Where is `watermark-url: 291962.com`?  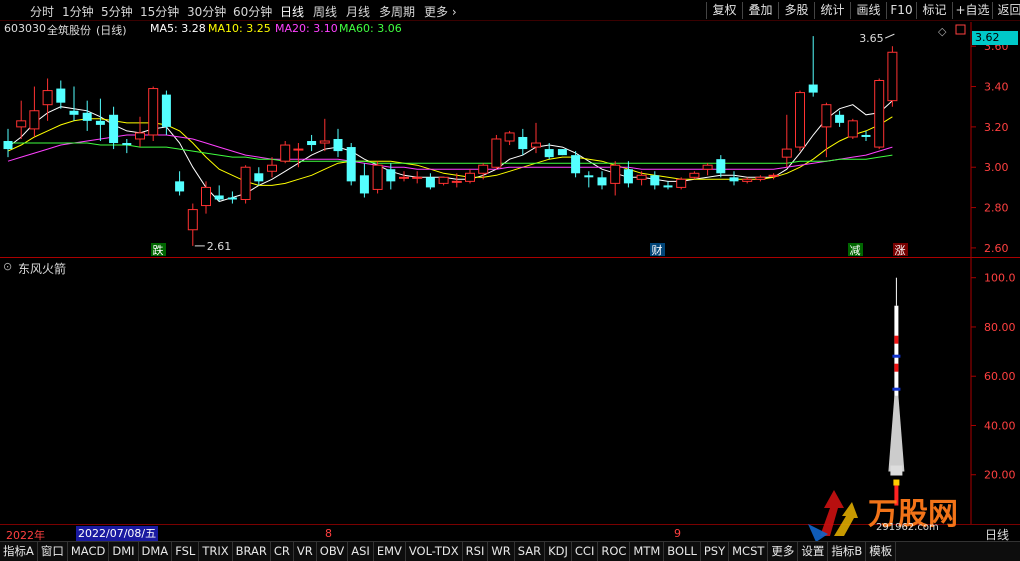
watermark-url: 291962.com is located at coordinates (907, 527).